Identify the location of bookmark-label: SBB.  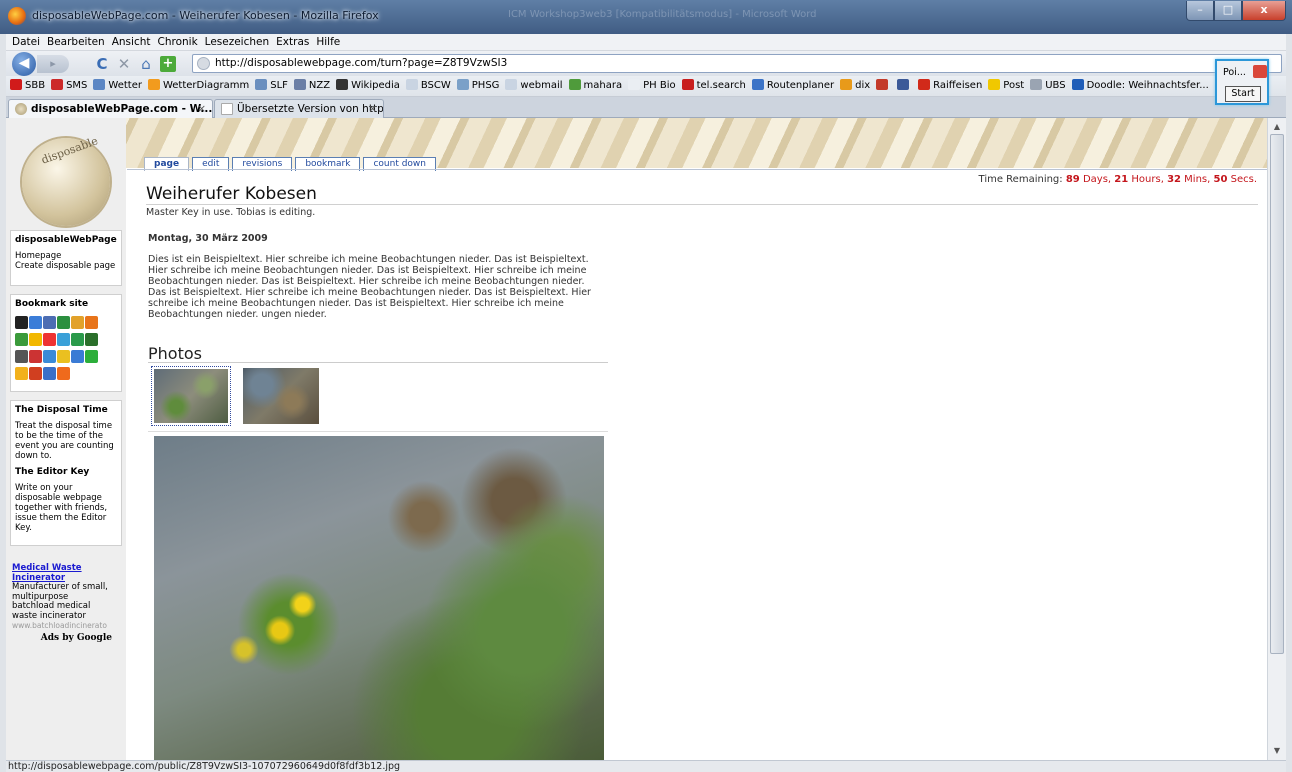
(35, 85).